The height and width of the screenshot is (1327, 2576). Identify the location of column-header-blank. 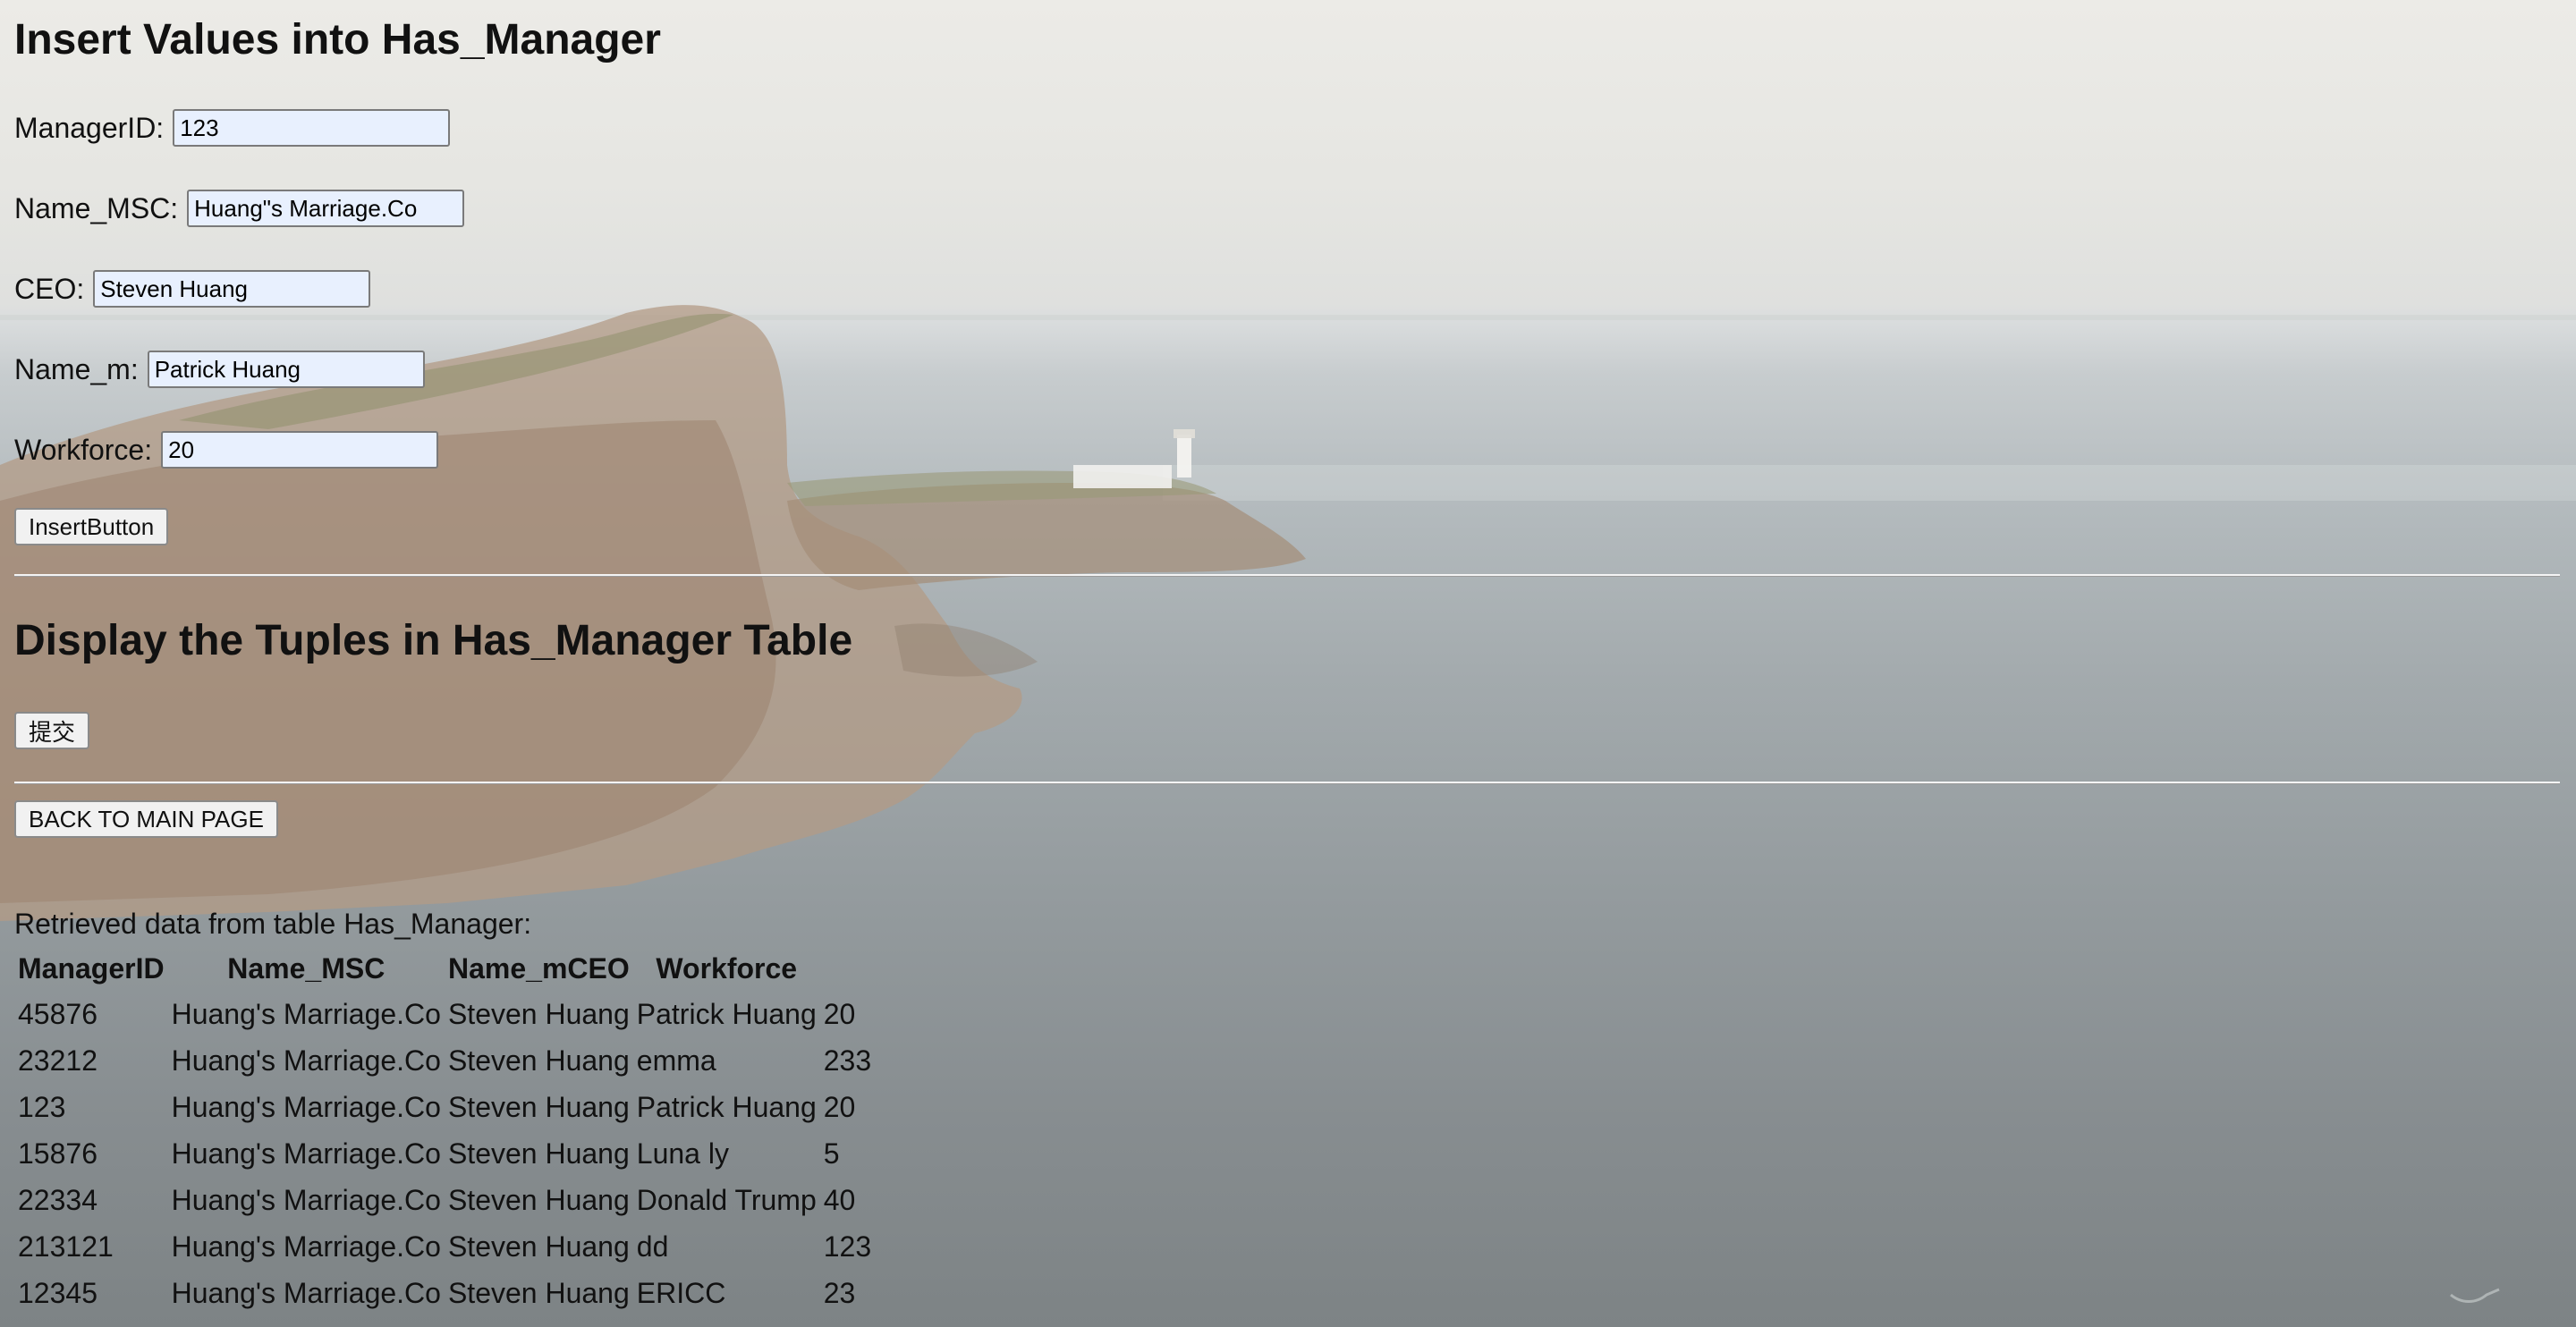
(847, 969).